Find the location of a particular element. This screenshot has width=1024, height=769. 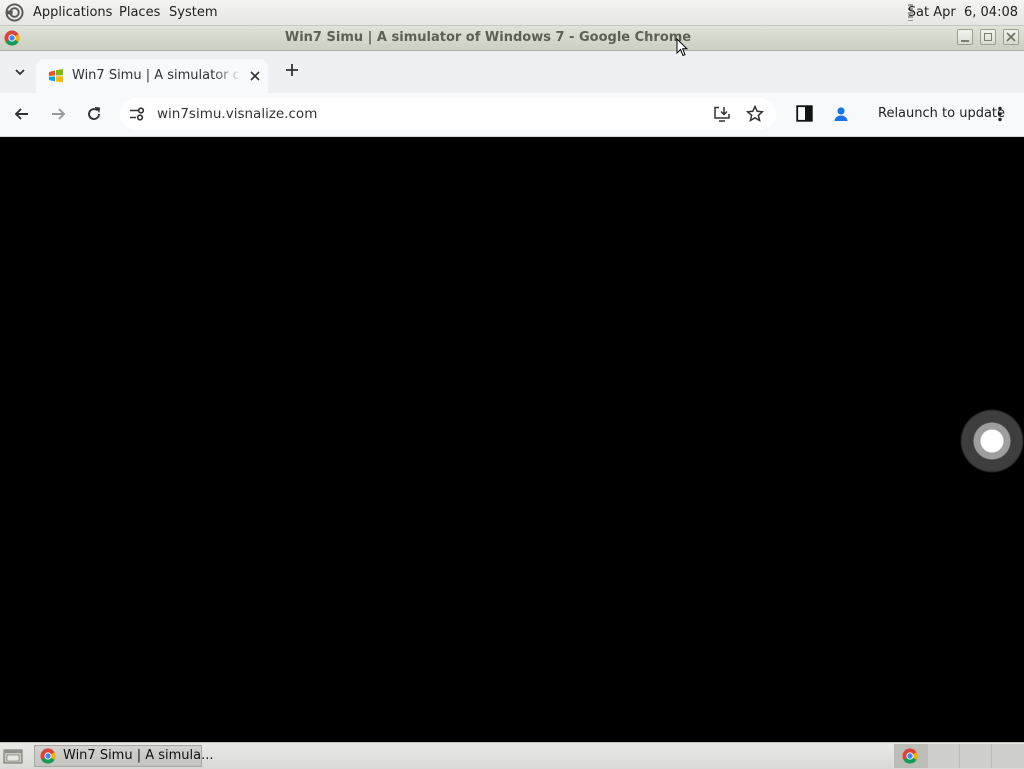

workspace-3-button is located at coordinates (975, 756).